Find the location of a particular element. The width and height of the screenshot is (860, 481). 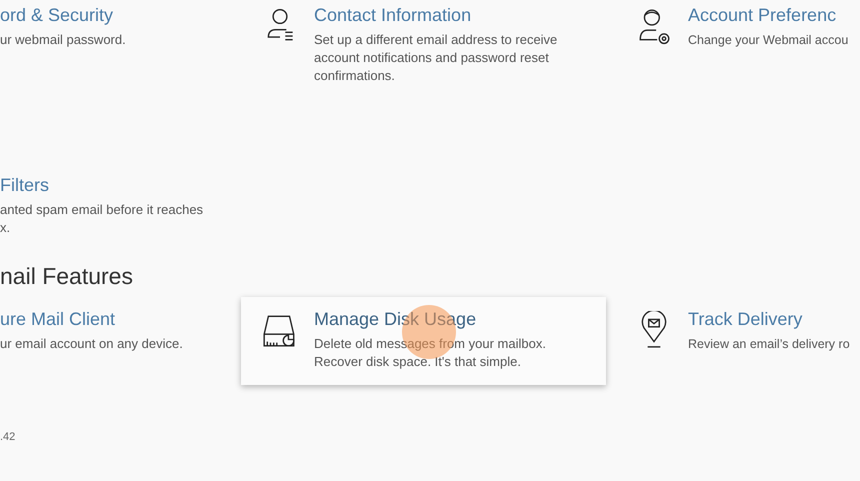

version-text: .42 is located at coordinates (8, 437).